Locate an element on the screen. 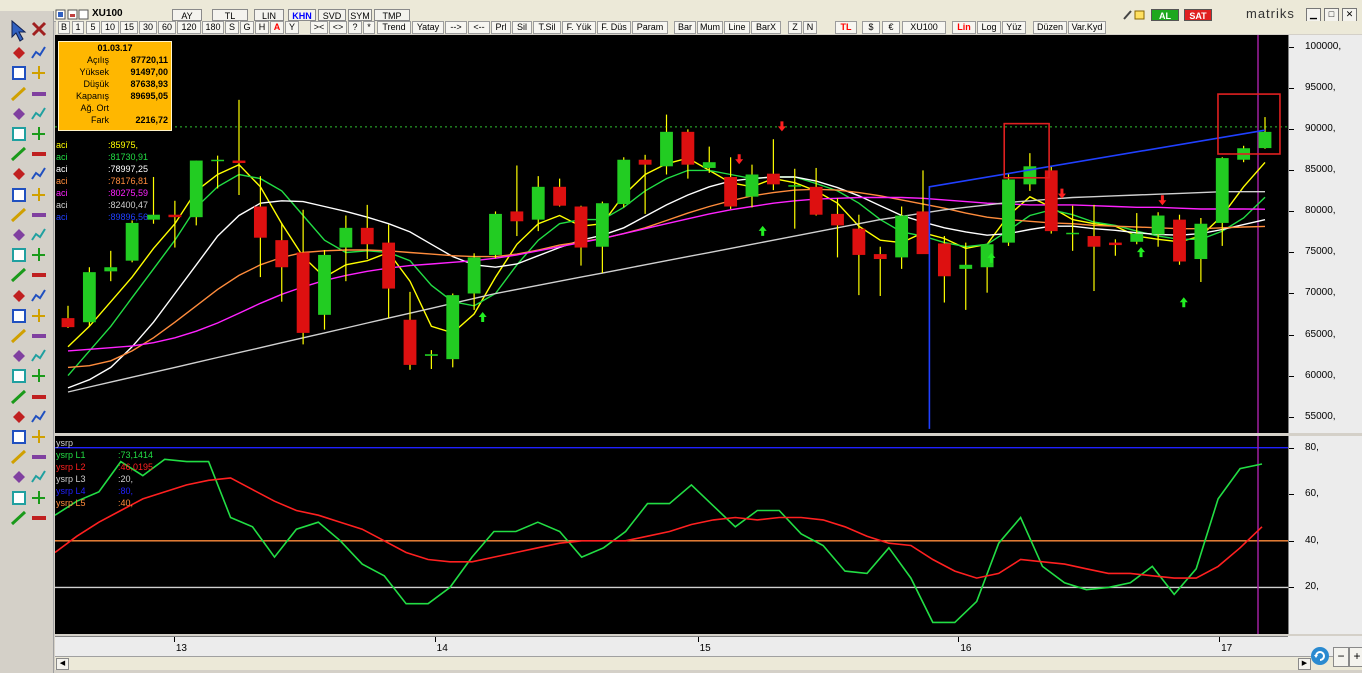 Image resolution: width=1362 pixels, height=673 pixels. draw-tool-7-0-icon is located at coordinates (20, 175).